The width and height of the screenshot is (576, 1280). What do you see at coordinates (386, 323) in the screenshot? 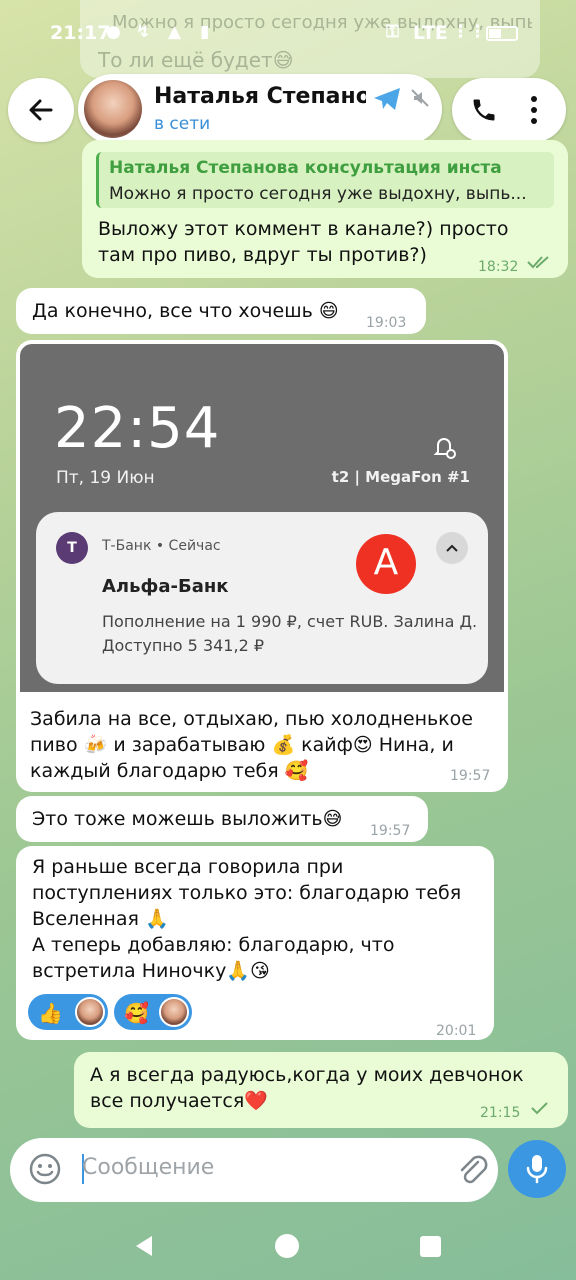
I see `message-time: 19:03` at bounding box center [386, 323].